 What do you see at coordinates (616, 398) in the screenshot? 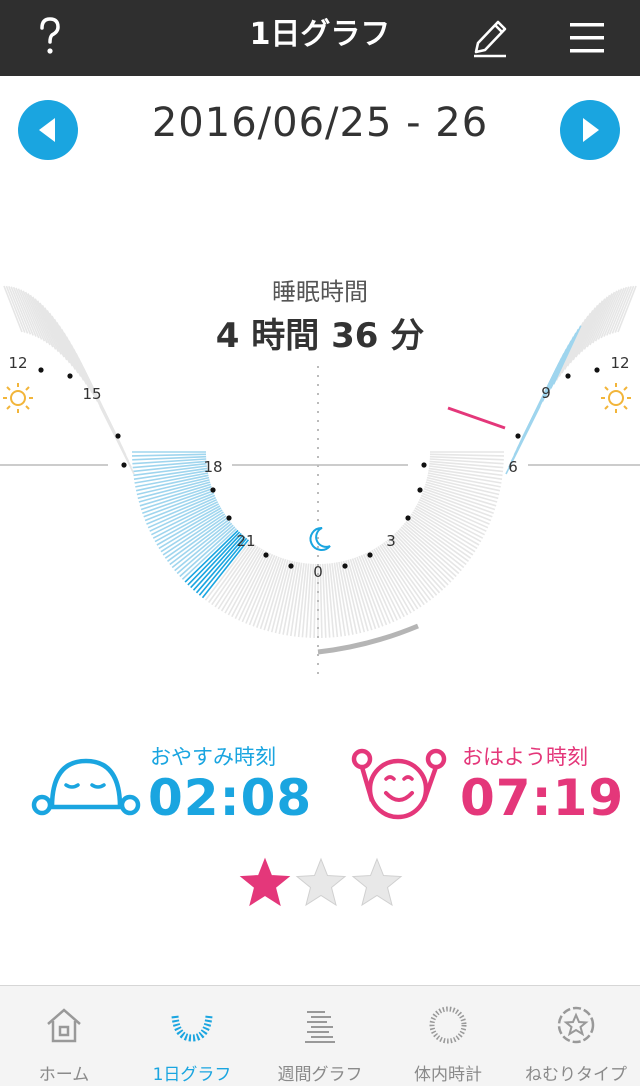
I see `sun-icon-right` at bounding box center [616, 398].